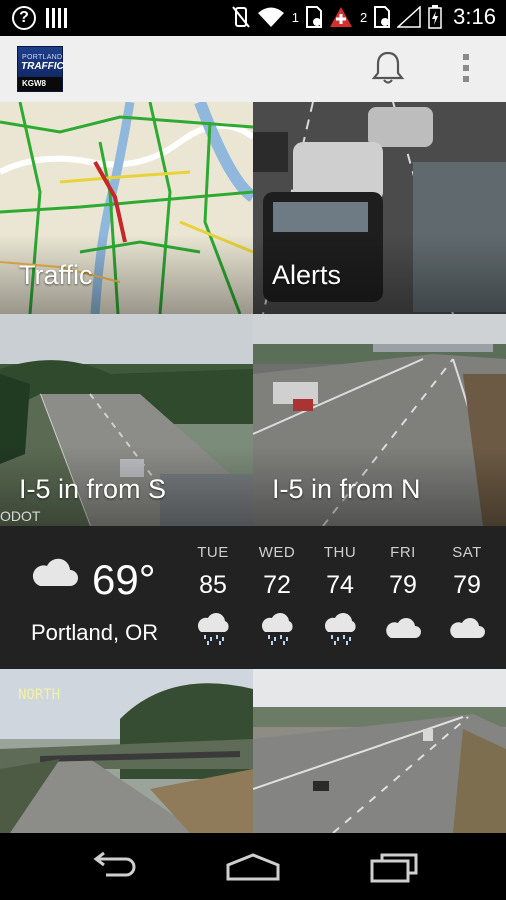 Image resolution: width=506 pixels, height=900 pixels. I want to click on forecast-day-name: FRI, so click(403, 552).